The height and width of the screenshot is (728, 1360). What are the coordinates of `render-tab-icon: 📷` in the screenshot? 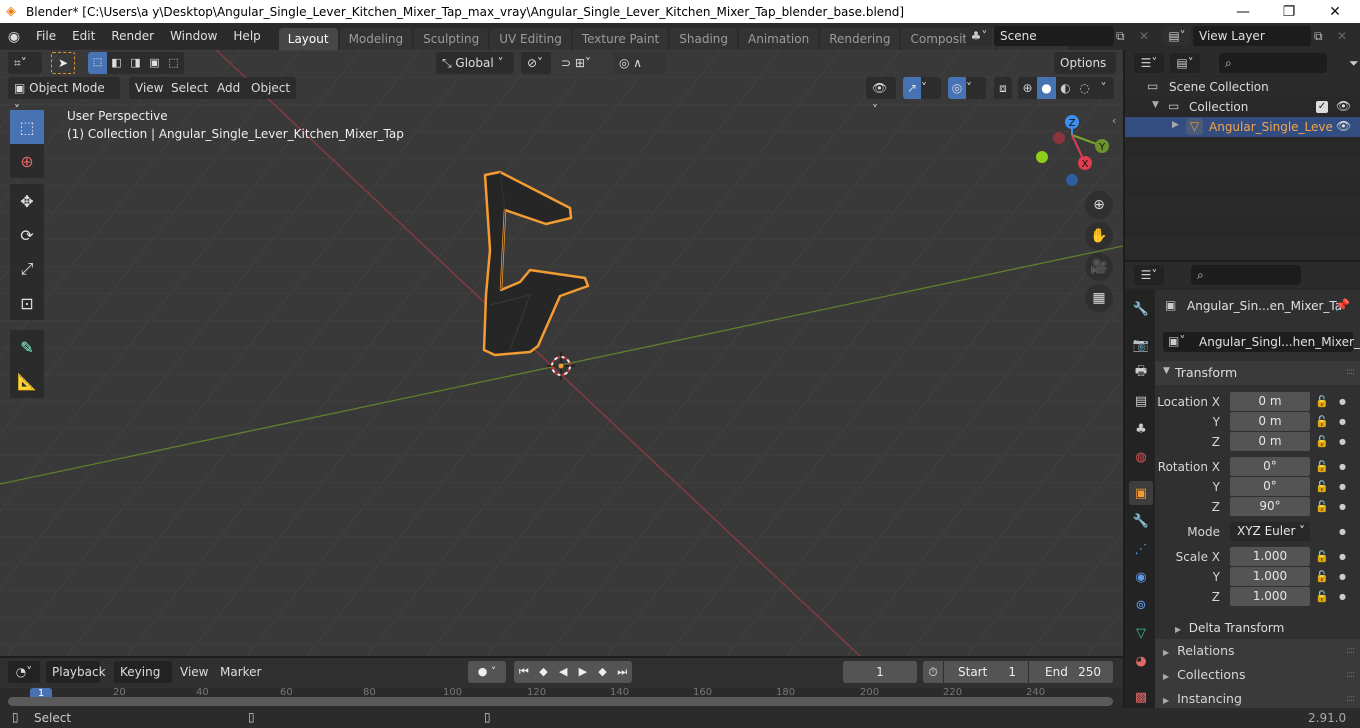 It's located at (1141, 345).